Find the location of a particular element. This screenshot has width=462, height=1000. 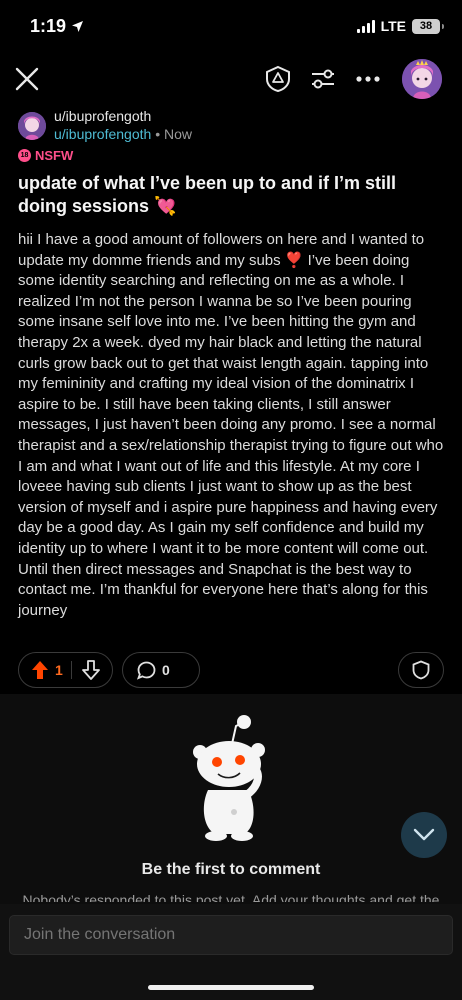

post-actions: 1 0 is located at coordinates (231, 670).